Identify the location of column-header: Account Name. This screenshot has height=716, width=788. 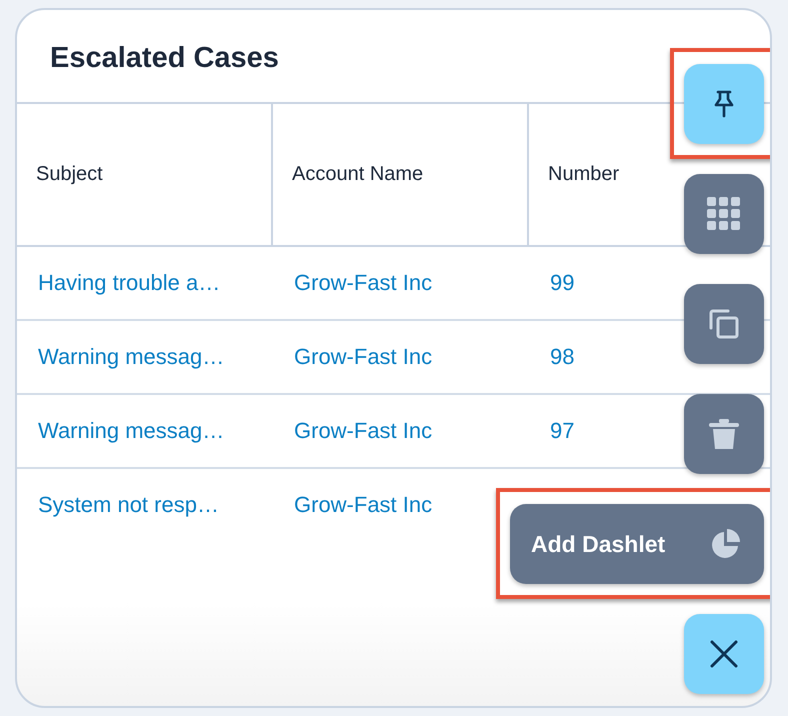
(358, 174).